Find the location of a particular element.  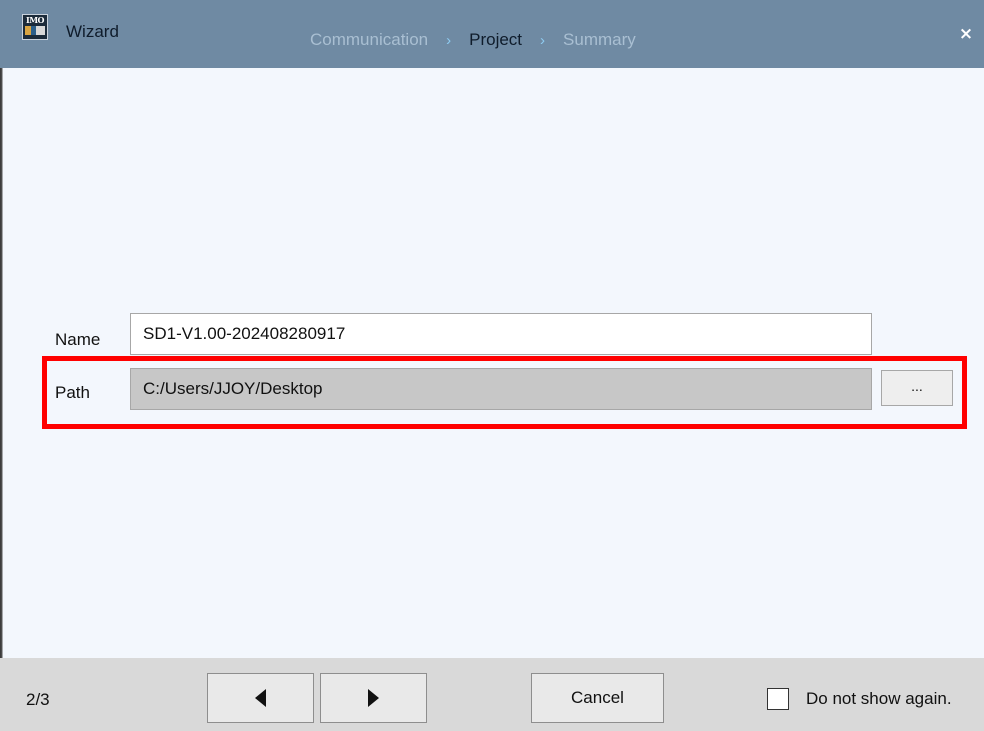

window-title: Wizard is located at coordinates (92, 31).